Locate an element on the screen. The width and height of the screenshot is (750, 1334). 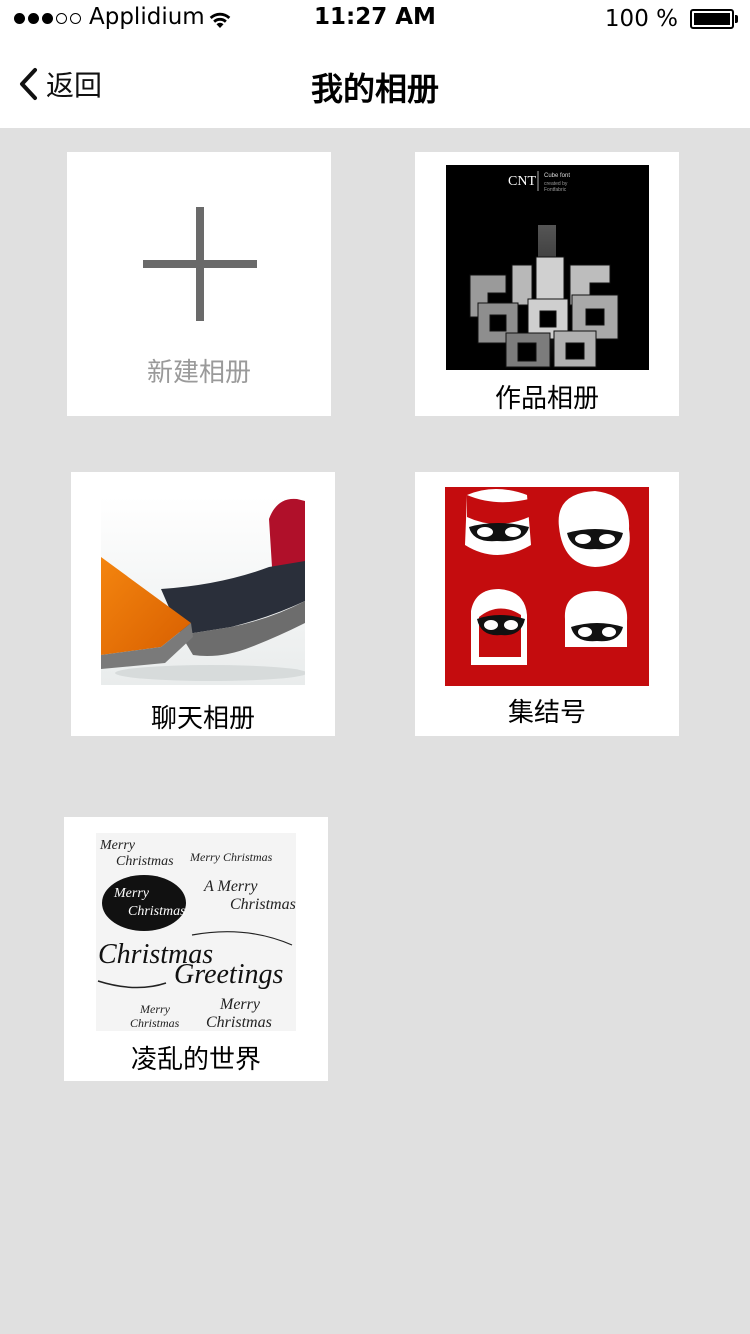
album-label: 凌乱的世界 is located at coordinates (195, 1060).